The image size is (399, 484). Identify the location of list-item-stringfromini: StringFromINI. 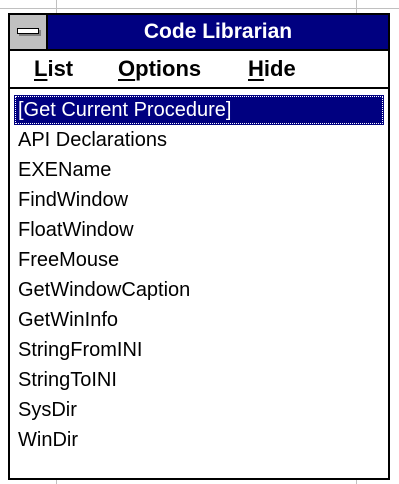
(199, 350).